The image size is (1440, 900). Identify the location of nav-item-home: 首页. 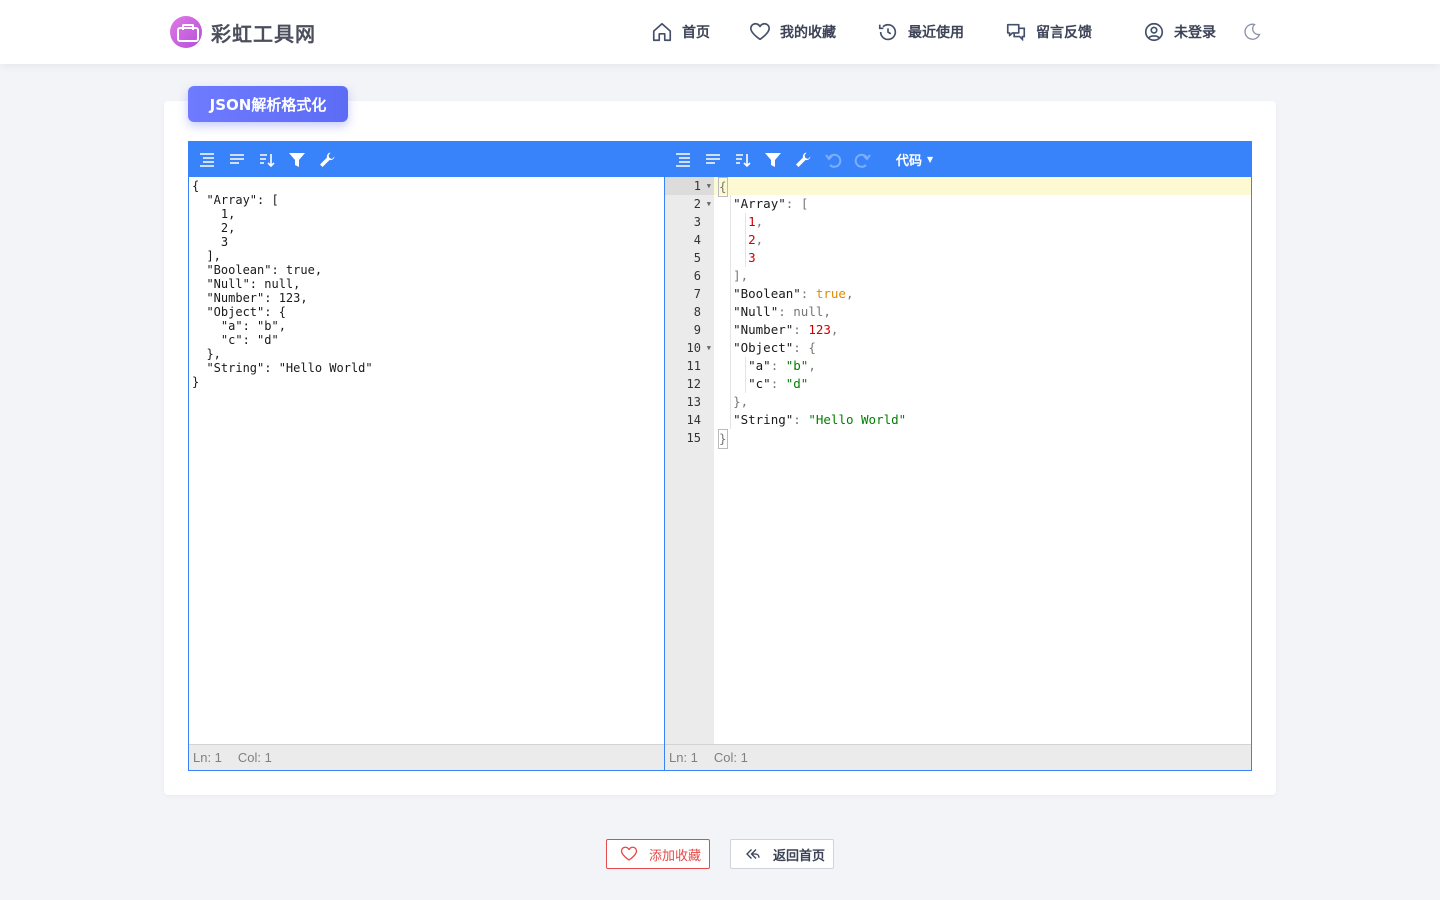
(680, 32).